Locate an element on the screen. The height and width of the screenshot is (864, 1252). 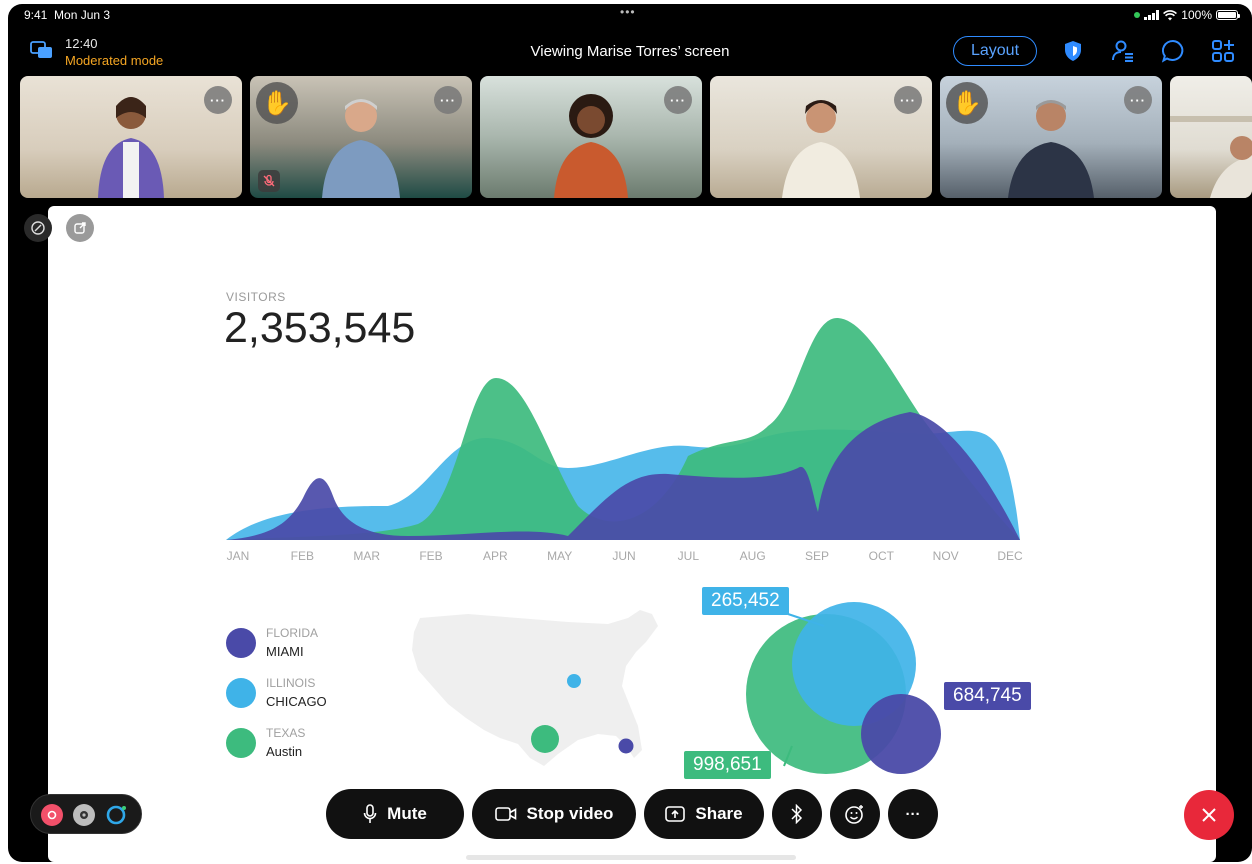
bubble-miami-label: 684,745 is located at coordinates (987, 696).